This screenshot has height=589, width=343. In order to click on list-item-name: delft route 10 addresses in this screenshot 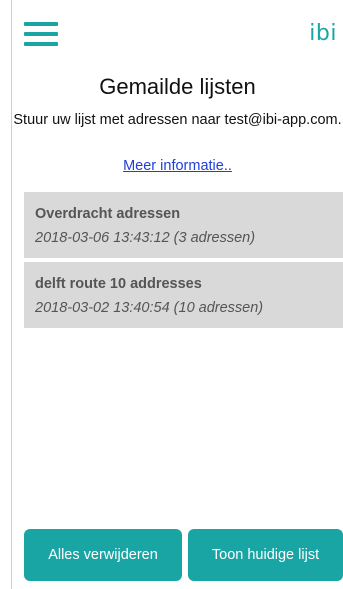, I will do `click(118, 284)`.